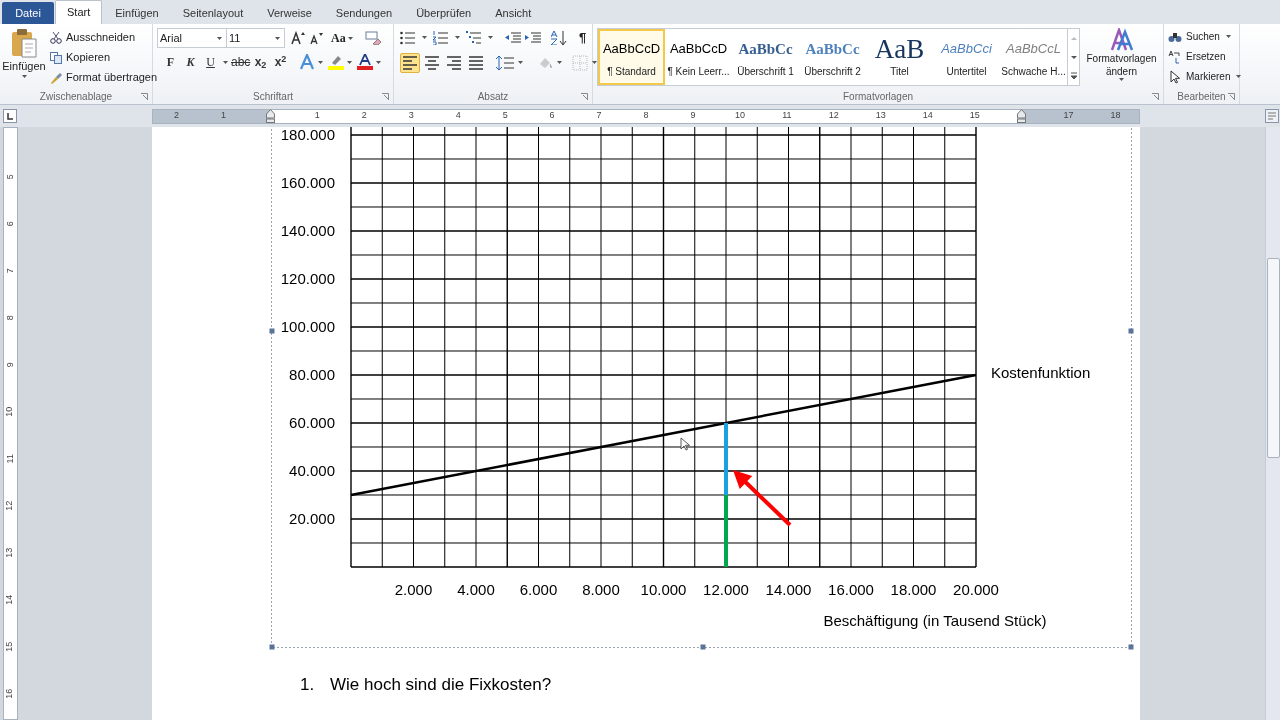  I want to click on y-tick-label: 160.000, so click(307, 182).